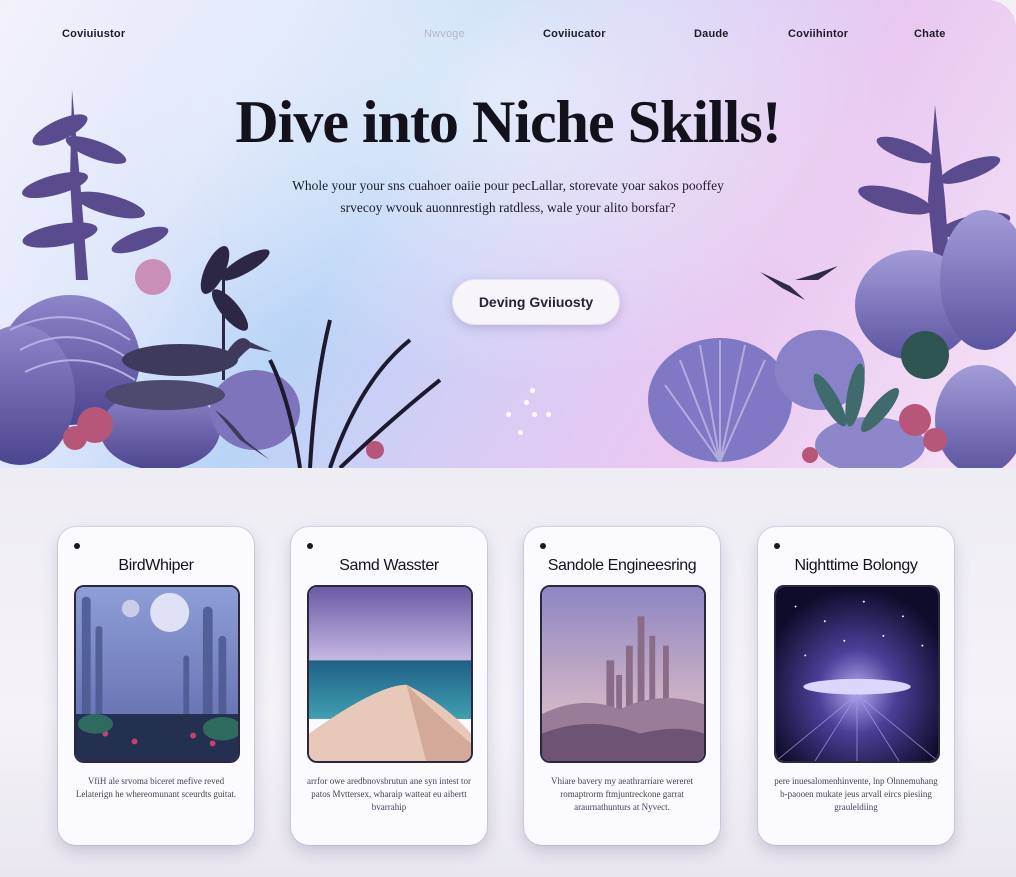 The height and width of the screenshot is (877, 1016). I want to click on cta-button: Deving Gviiuosty, so click(536, 302).